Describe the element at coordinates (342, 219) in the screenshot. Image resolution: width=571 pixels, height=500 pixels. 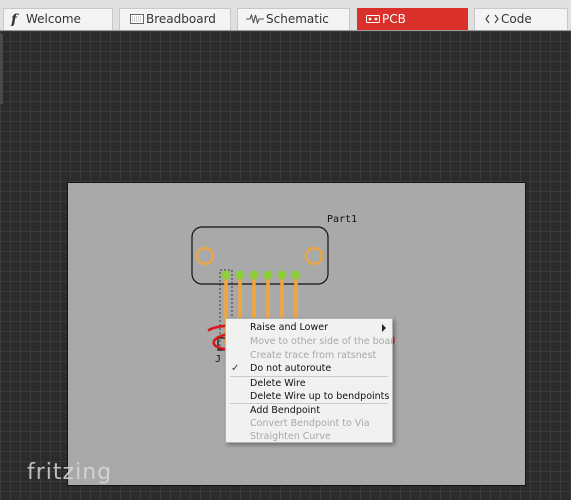
I see `part-label: Part1` at that location.